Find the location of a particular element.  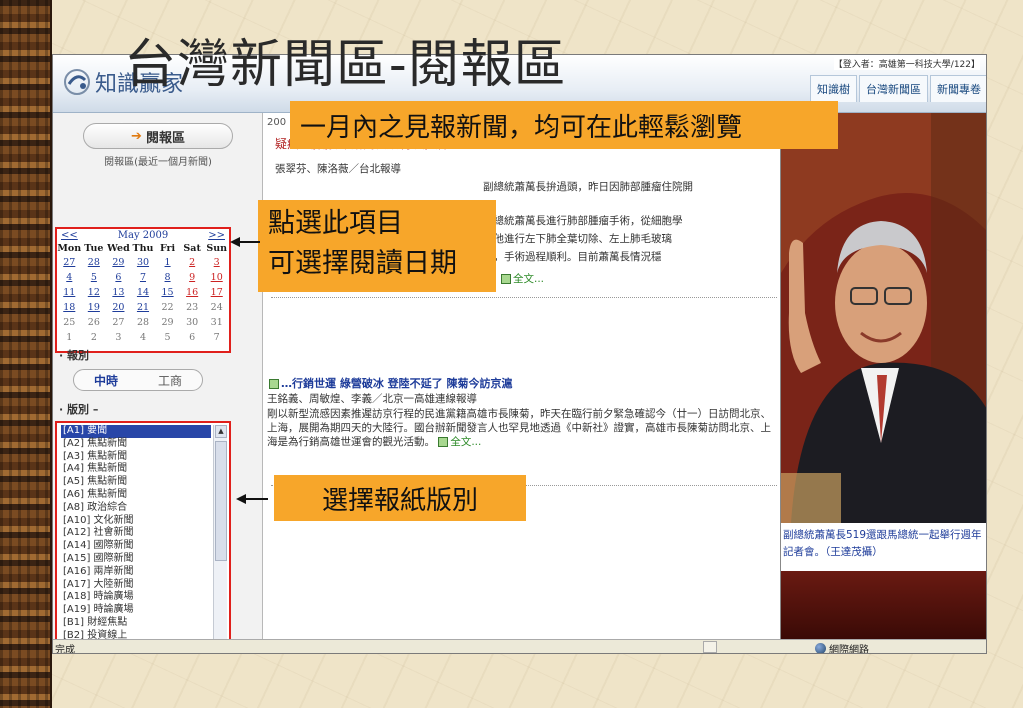

divider is located at coordinates (524, 297).